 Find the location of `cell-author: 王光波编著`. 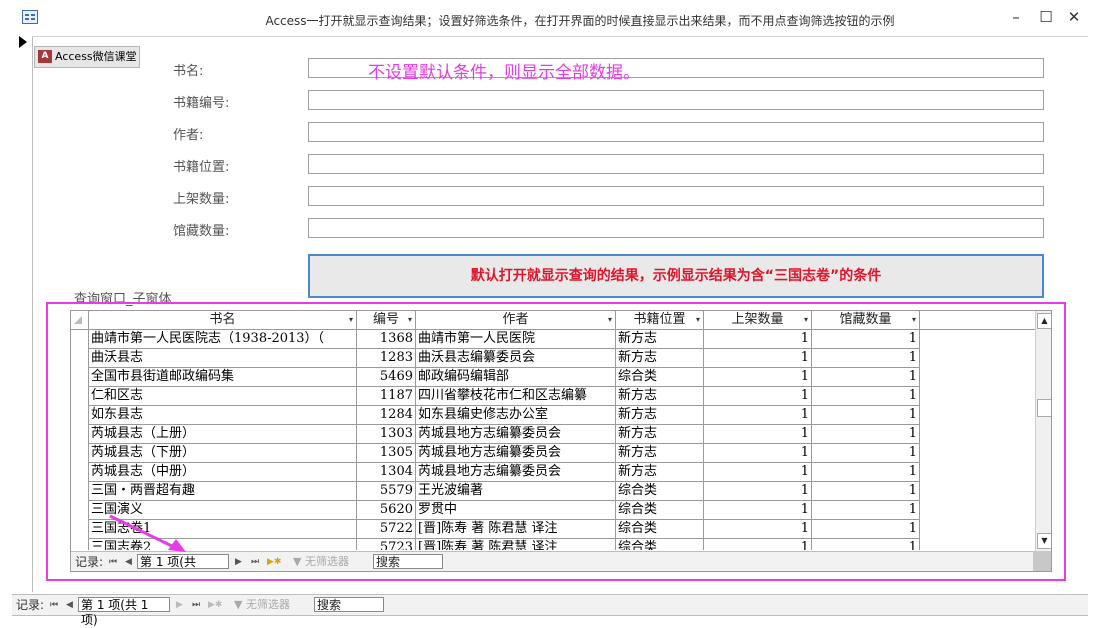

cell-author: 王光波编著 is located at coordinates (516, 491).